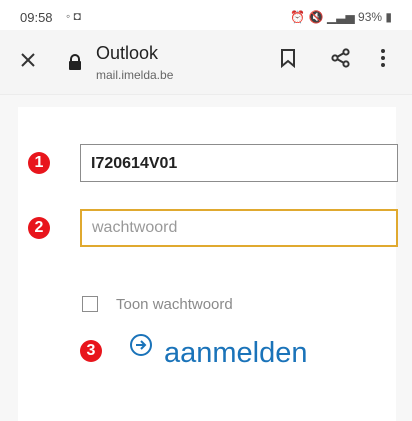 This screenshot has width=412, height=421. Describe the element at coordinates (91, 351) in the screenshot. I see `annotation-badge-3: 3` at that location.